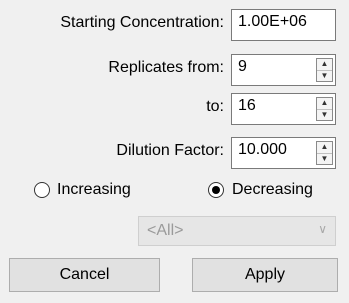  What do you see at coordinates (84, 275) in the screenshot?
I see `cancel-button: Cancel` at bounding box center [84, 275].